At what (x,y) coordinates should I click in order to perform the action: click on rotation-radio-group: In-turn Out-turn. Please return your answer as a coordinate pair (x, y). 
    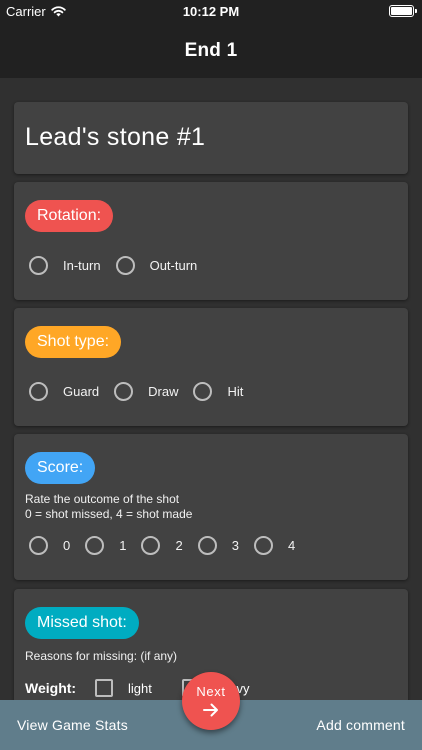
    Looking at the image, I should click on (120, 265).